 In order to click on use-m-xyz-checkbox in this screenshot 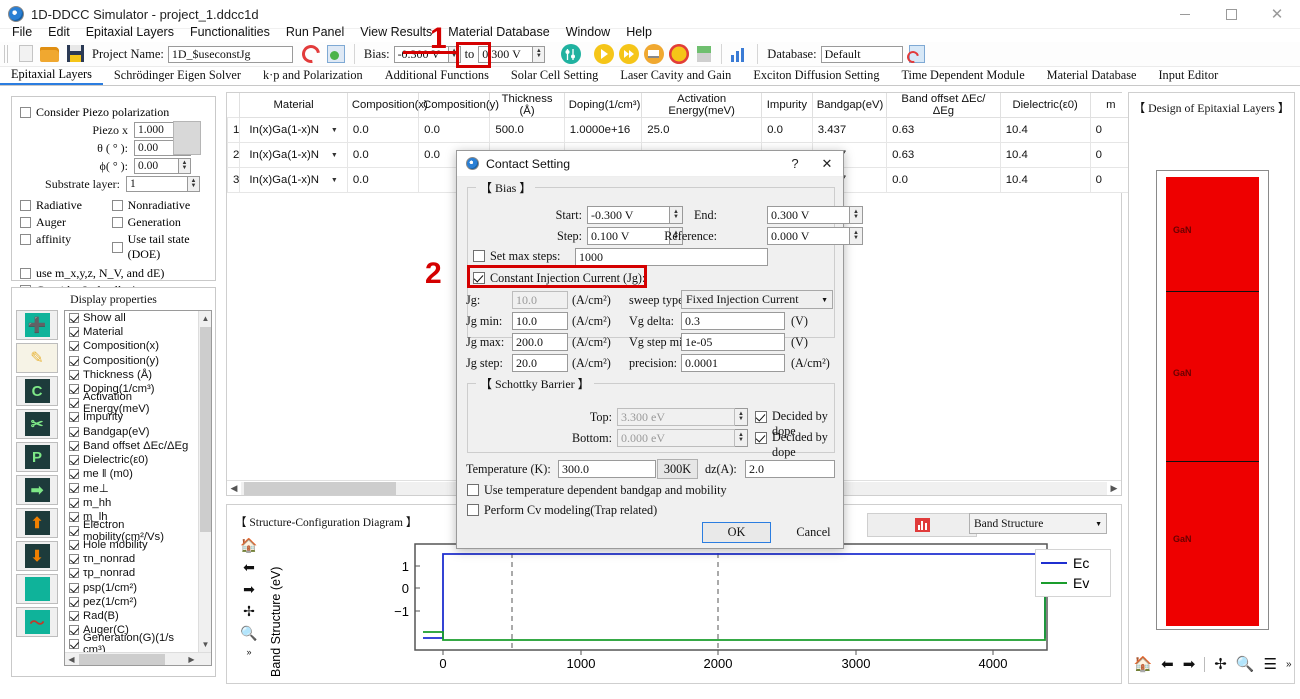, I will do `click(25, 273)`.